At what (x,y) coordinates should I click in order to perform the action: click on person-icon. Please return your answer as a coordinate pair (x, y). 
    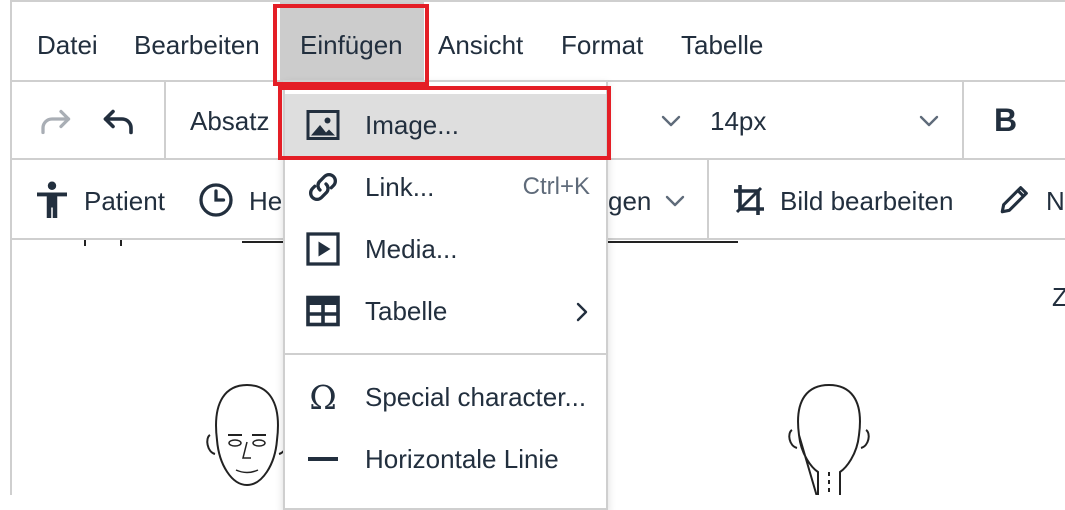
    Looking at the image, I should click on (52, 199).